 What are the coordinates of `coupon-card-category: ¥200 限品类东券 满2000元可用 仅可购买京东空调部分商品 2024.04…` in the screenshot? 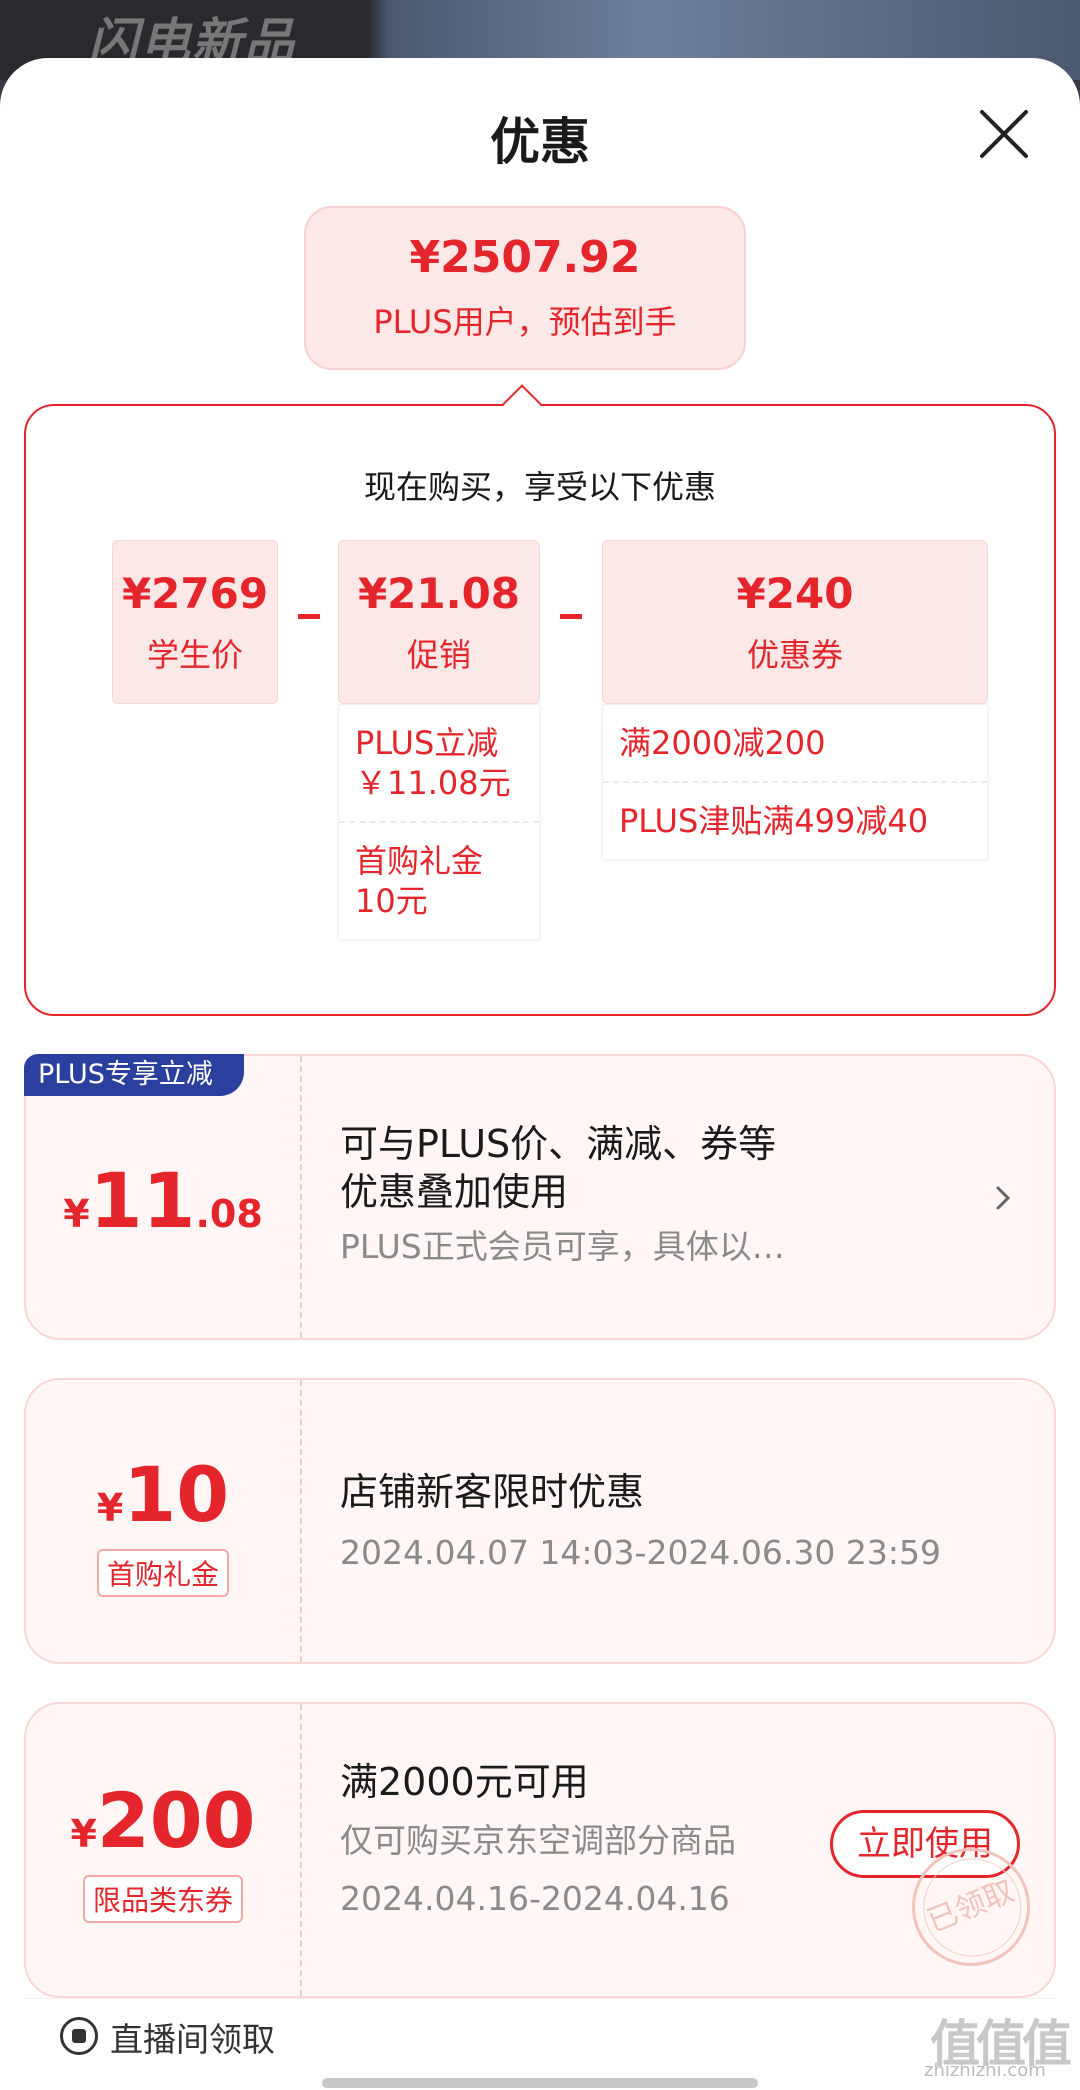 It's located at (540, 1850).